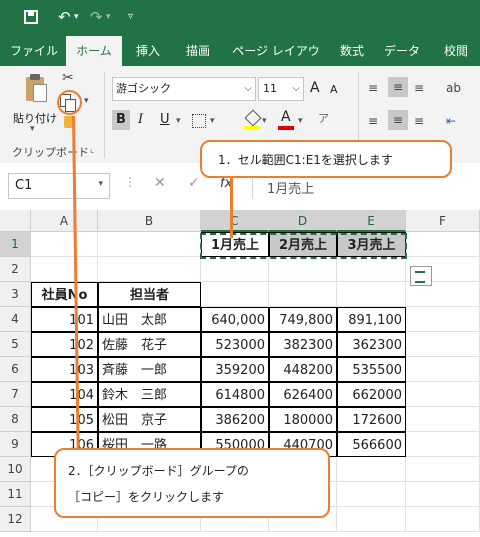 The image size is (480, 537). What do you see at coordinates (100, 184) in the screenshot?
I see `chevron-down-icon: ▾` at bounding box center [100, 184].